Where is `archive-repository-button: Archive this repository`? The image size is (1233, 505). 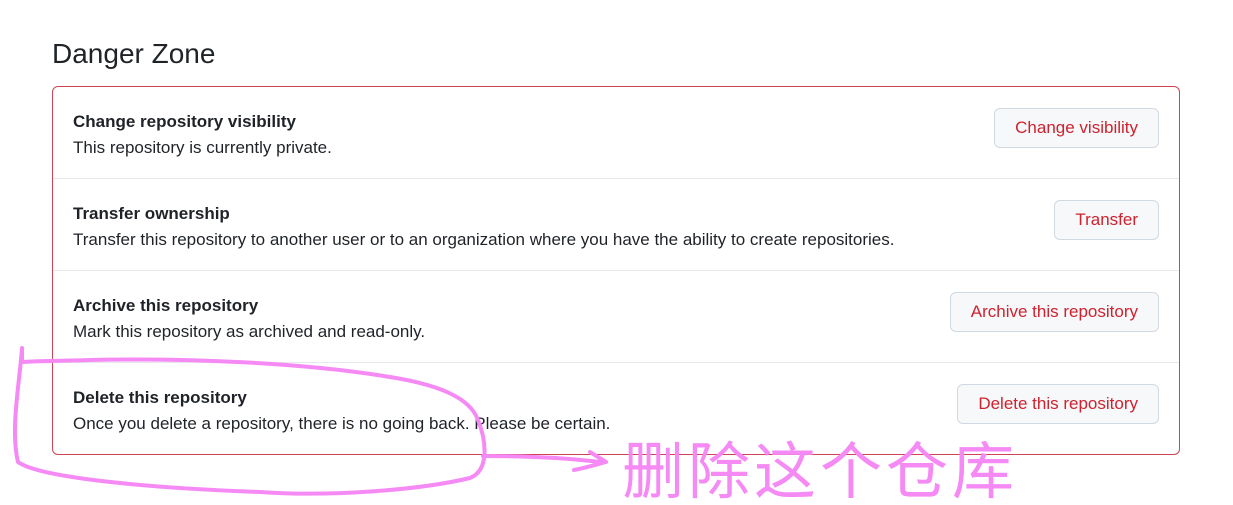
archive-repository-button: Archive this repository is located at coordinates (1054, 312).